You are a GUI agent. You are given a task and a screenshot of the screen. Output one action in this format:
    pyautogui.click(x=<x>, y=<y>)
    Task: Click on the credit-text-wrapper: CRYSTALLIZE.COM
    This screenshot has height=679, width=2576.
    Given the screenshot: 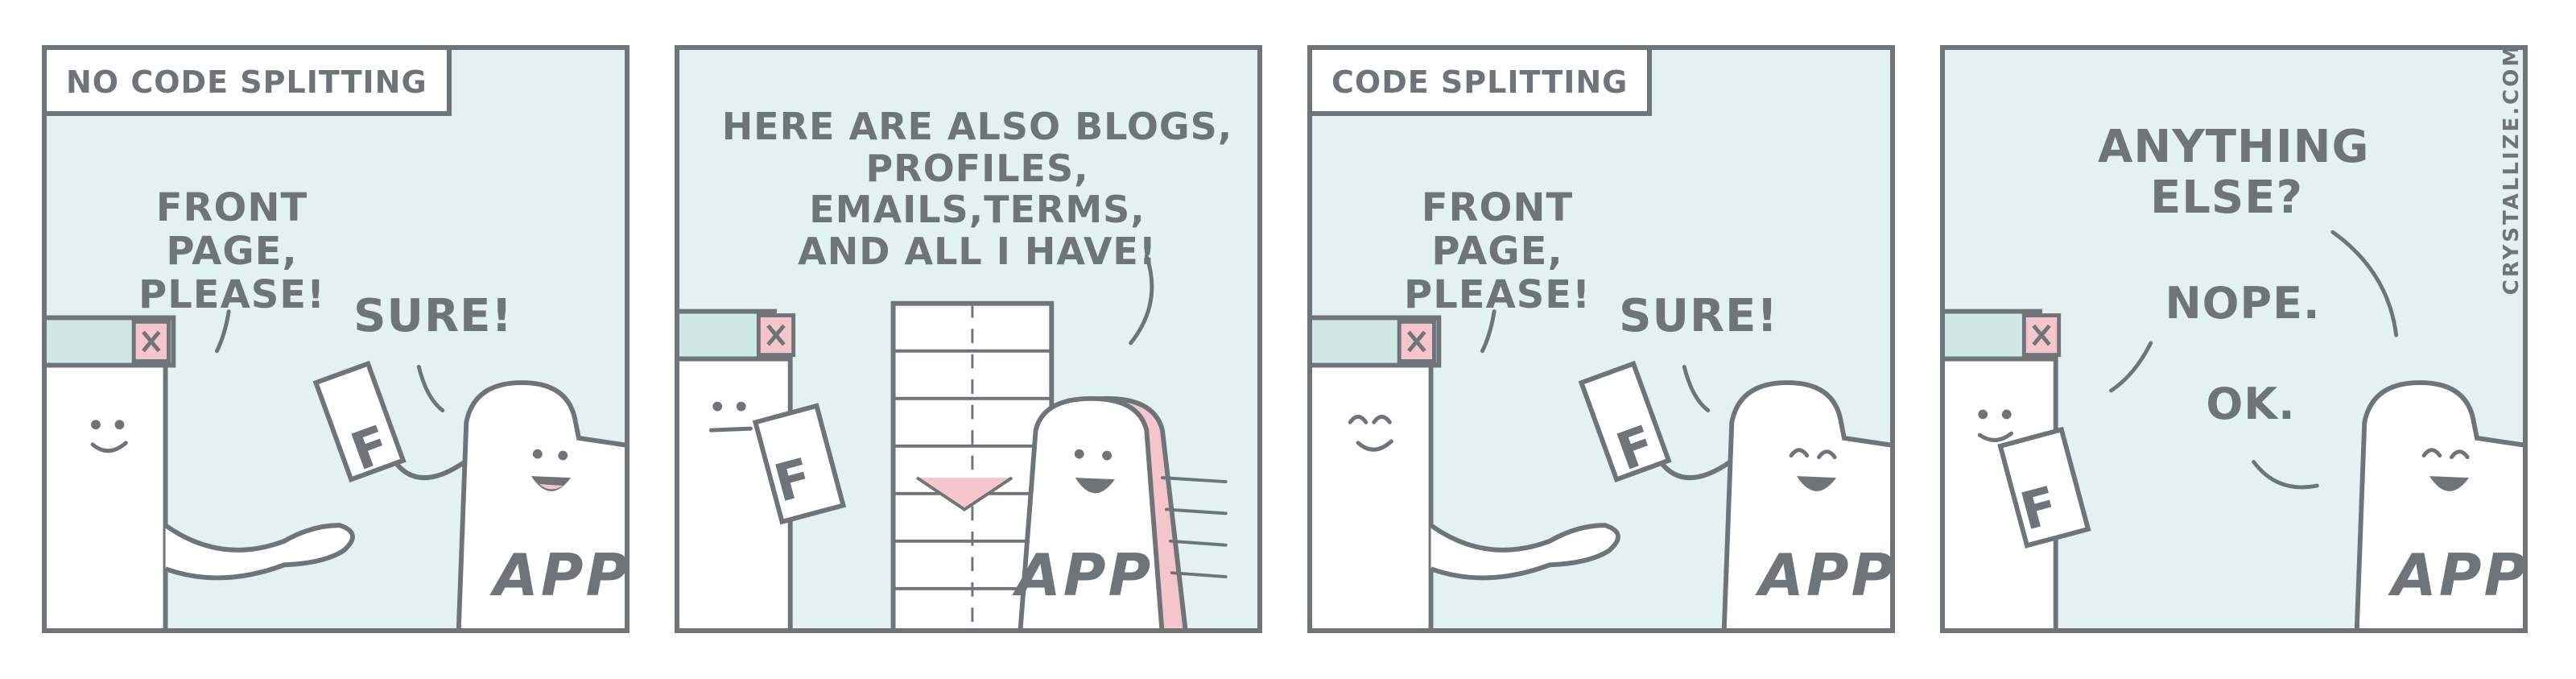 What is the action you would take?
    pyautogui.click(x=2512, y=169)
    